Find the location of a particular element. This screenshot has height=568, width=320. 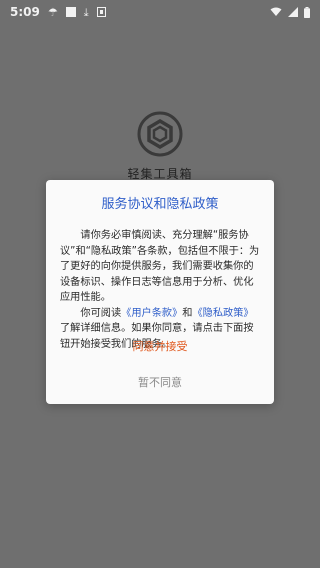

p2-and-text: 和 is located at coordinates (187, 313).